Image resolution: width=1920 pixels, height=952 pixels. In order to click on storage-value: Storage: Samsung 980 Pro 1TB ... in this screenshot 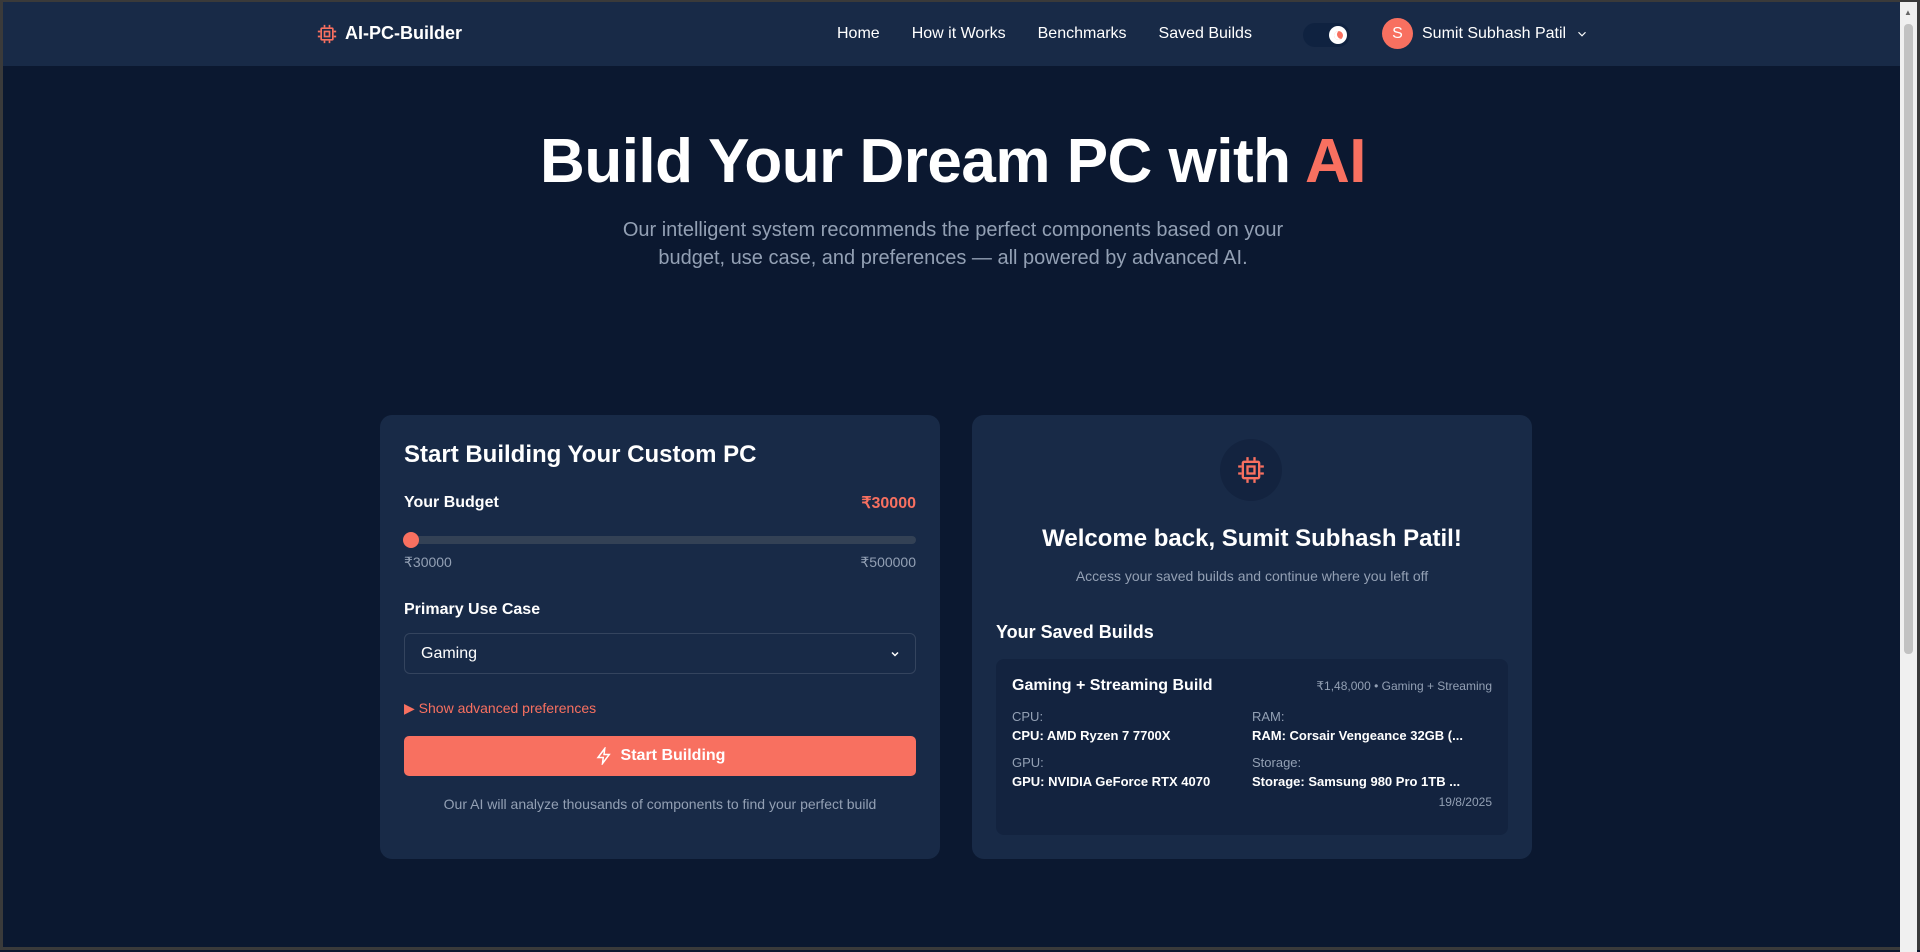, I will do `click(1356, 781)`.